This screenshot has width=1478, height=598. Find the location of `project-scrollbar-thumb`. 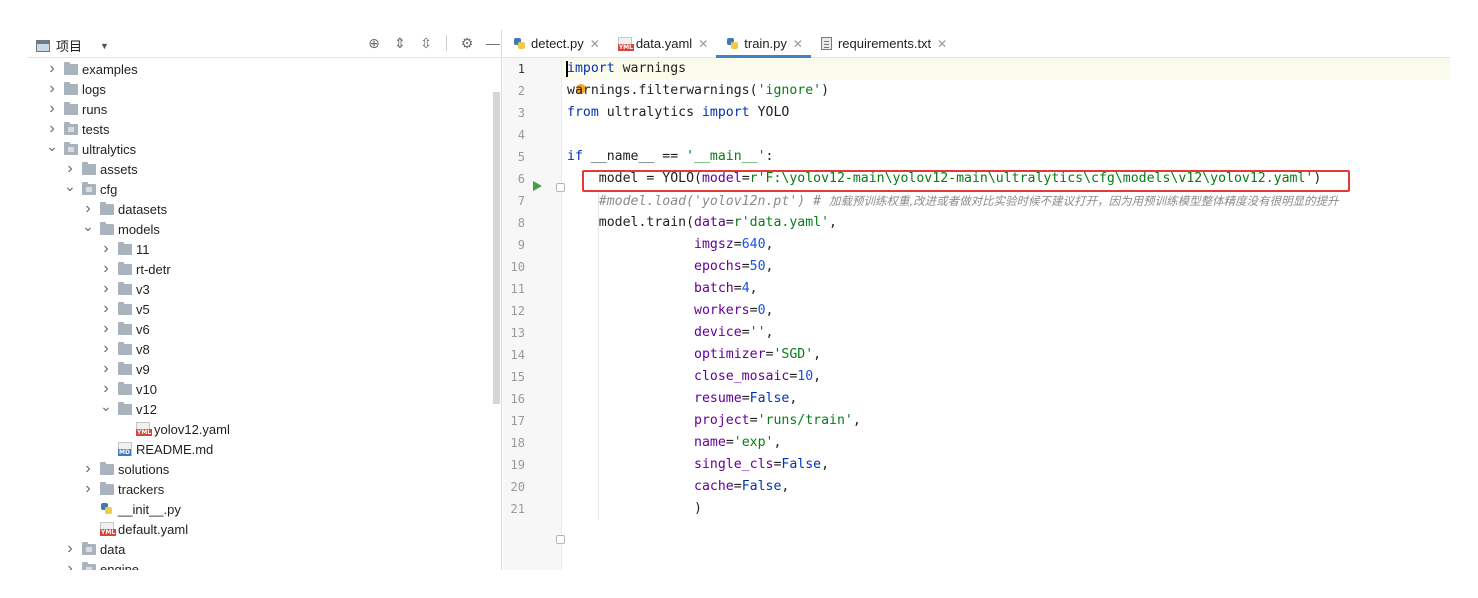

project-scrollbar-thumb is located at coordinates (496, 248).